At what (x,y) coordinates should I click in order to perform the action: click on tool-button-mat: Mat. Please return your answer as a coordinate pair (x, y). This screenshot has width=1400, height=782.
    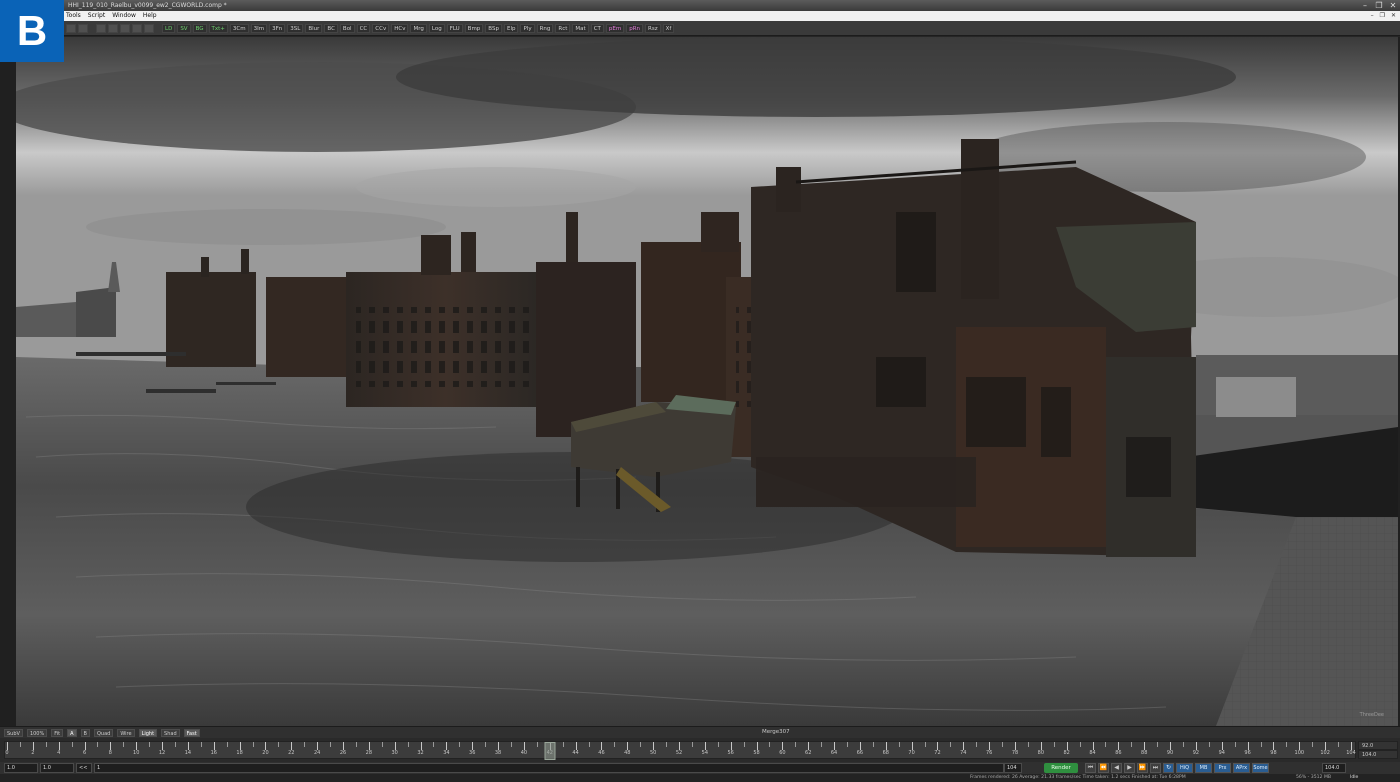
    Looking at the image, I should click on (580, 28).